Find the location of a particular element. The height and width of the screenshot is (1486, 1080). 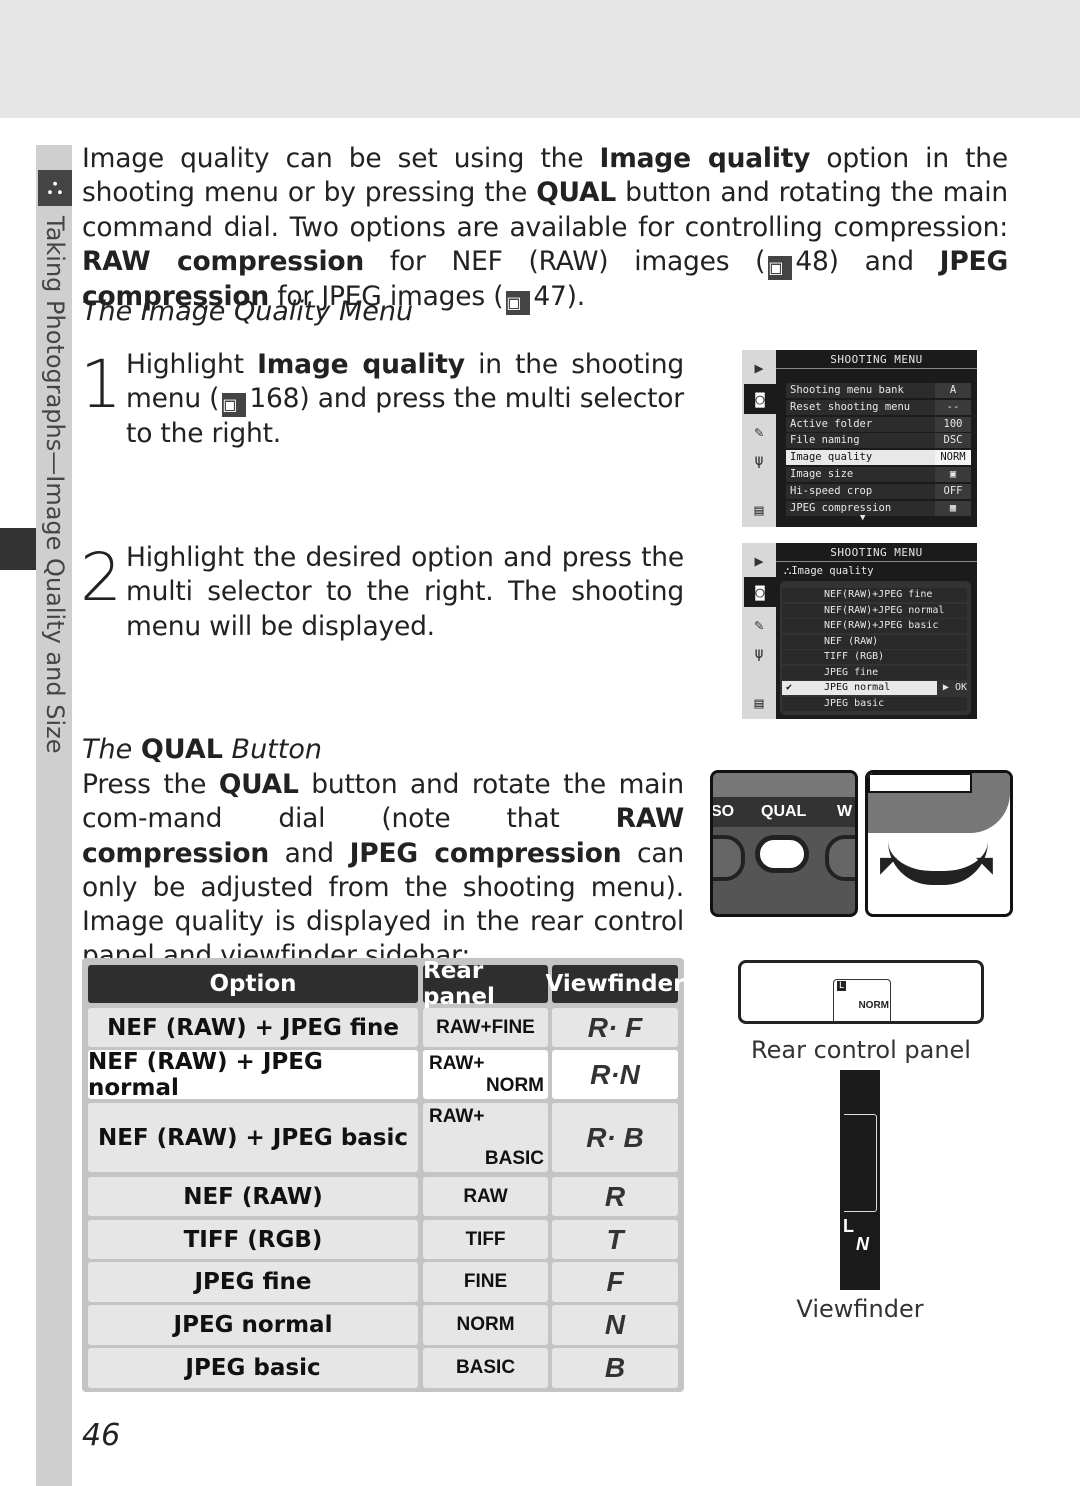

chapter-tab is located at coordinates (18, 549).